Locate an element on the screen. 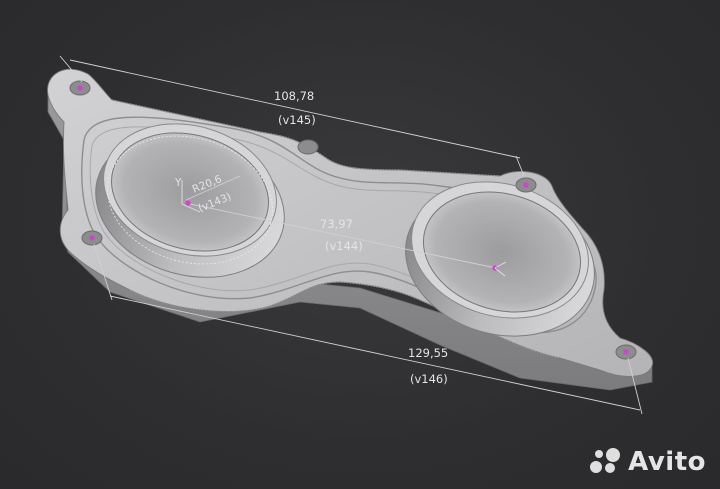 This screenshot has height=489, width=720. dim-middle-value: 73,97 is located at coordinates (336, 224).